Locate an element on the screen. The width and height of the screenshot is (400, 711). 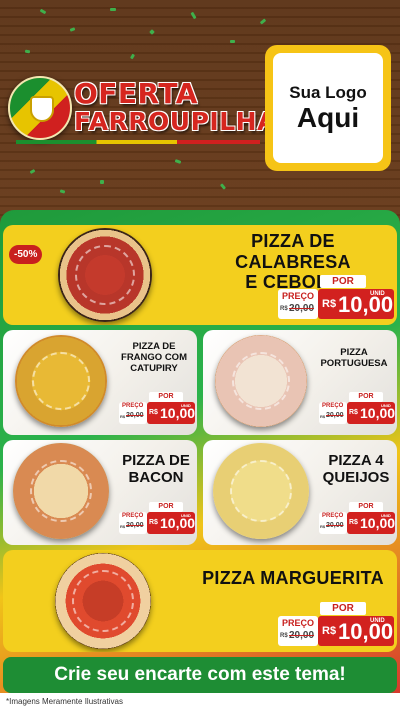
logo-text-line-1: Sua Logo is located at coordinates (328, 92).